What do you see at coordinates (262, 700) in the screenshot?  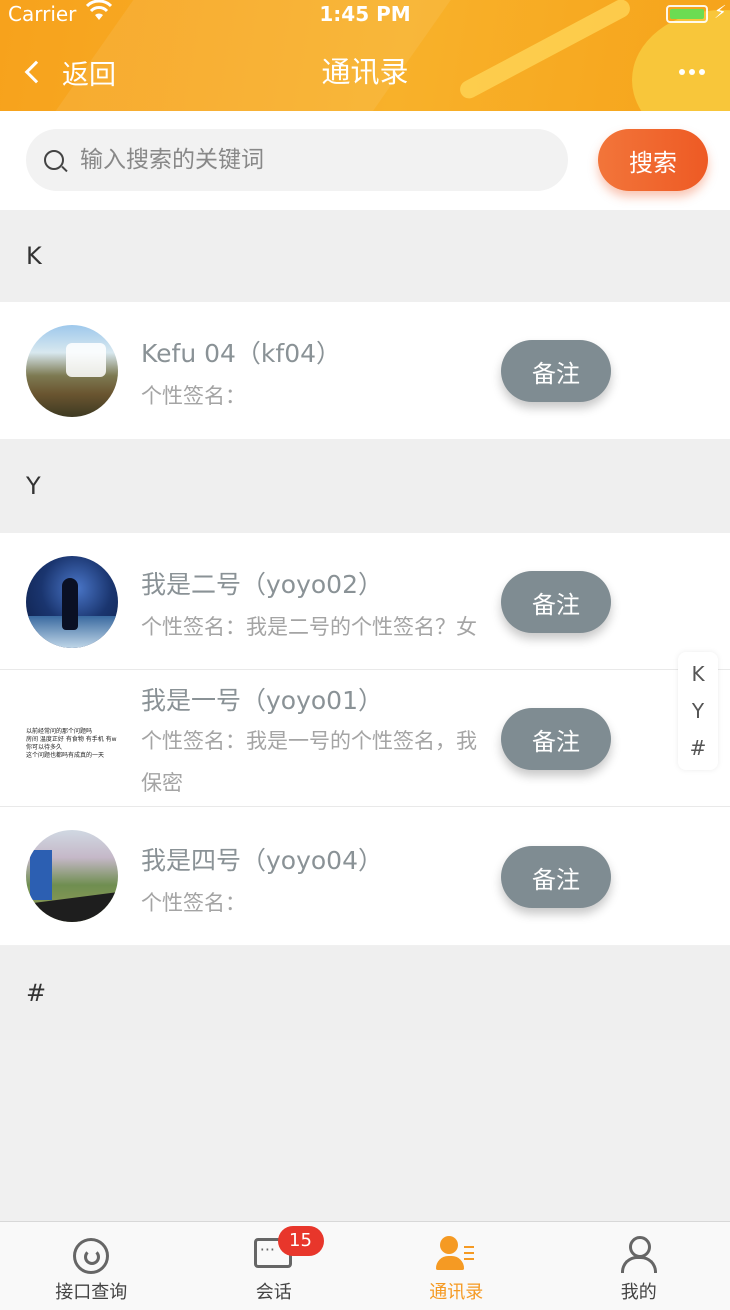 I see `contact-name: 我是一号（yoyo01）` at bounding box center [262, 700].